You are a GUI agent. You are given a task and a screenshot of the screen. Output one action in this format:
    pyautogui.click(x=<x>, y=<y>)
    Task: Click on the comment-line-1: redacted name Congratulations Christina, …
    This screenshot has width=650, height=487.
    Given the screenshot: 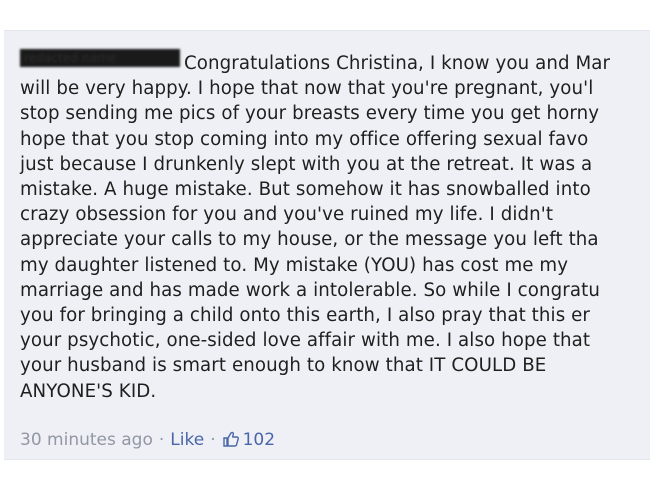 What is the action you would take?
    pyautogui.click(x=335, y=62)
    